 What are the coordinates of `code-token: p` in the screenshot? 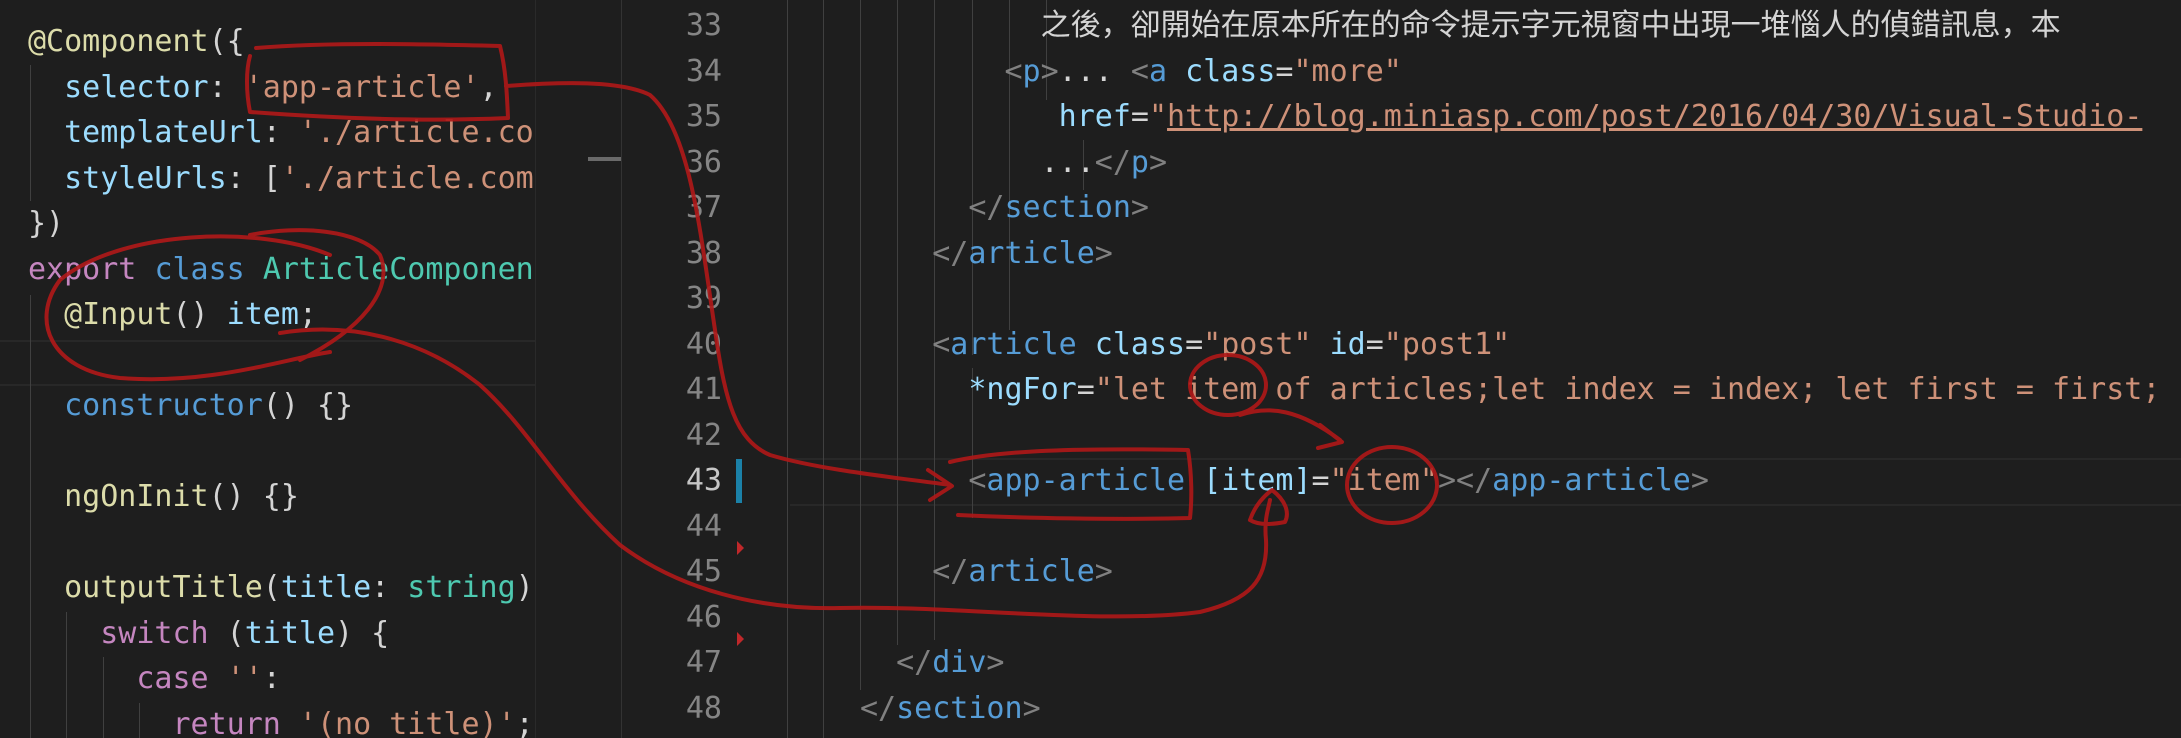 It's located at (1139, 162).